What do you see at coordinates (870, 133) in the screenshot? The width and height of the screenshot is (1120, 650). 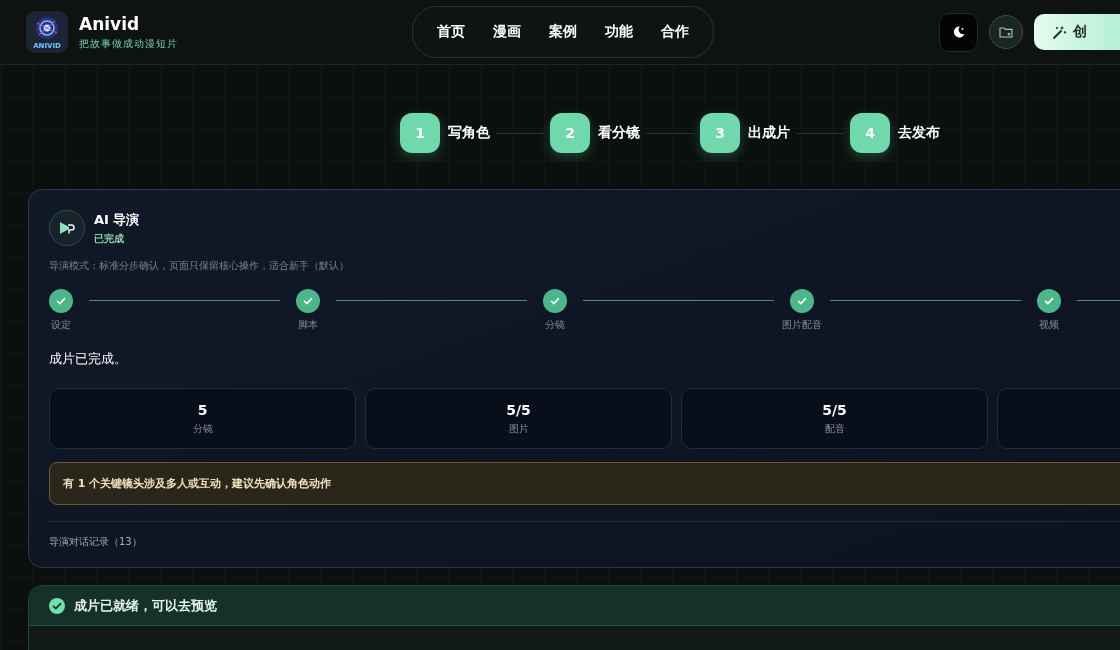 I see `step-number: 4` at bounding box center [870, 133].